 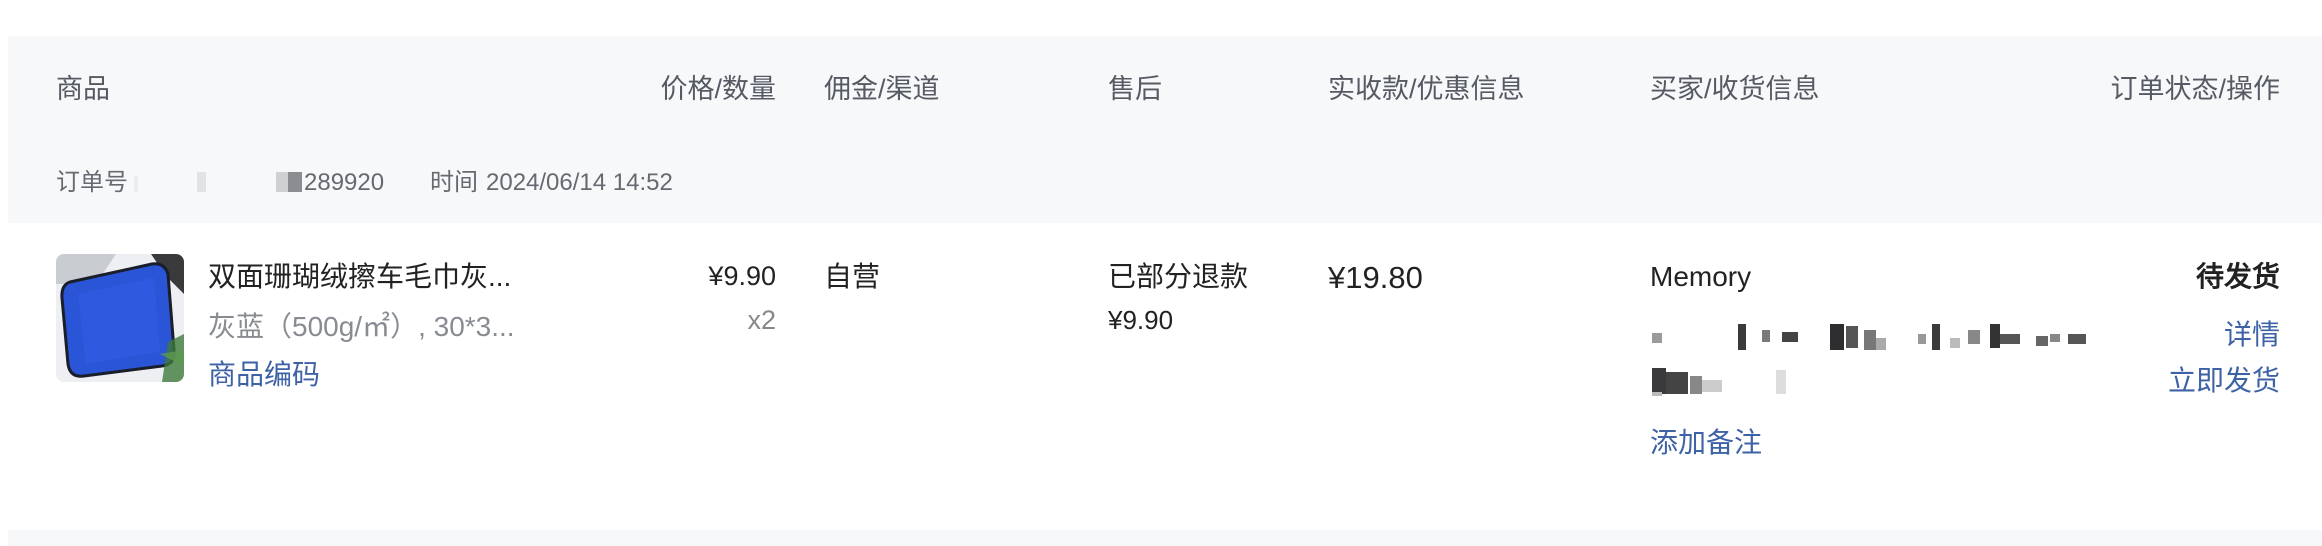 What do you see at coordinates (852, 276) in the screenshot?
I see `sales-channel: 自营` at bounding box center [852, 276].